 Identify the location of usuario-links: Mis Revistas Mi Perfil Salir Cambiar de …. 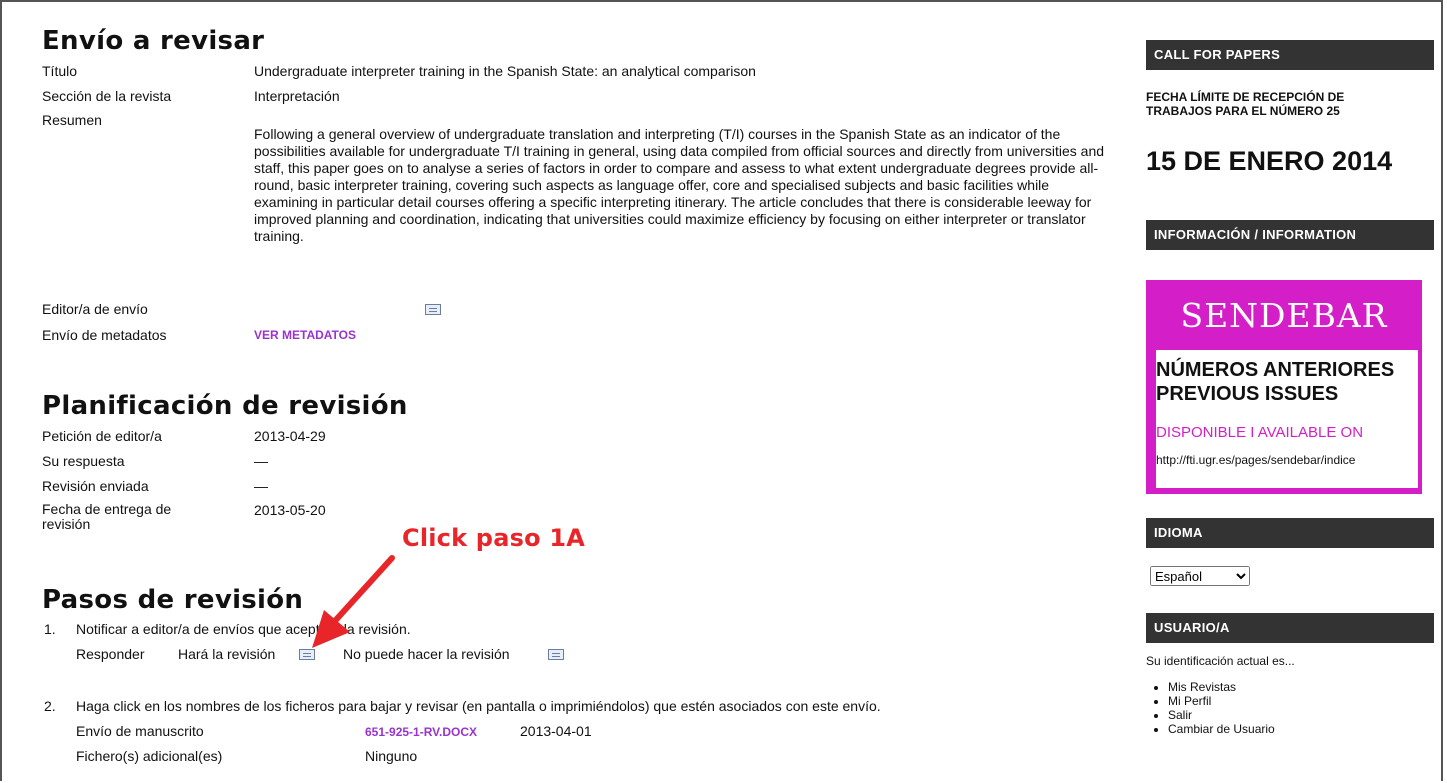
(1210, 708).